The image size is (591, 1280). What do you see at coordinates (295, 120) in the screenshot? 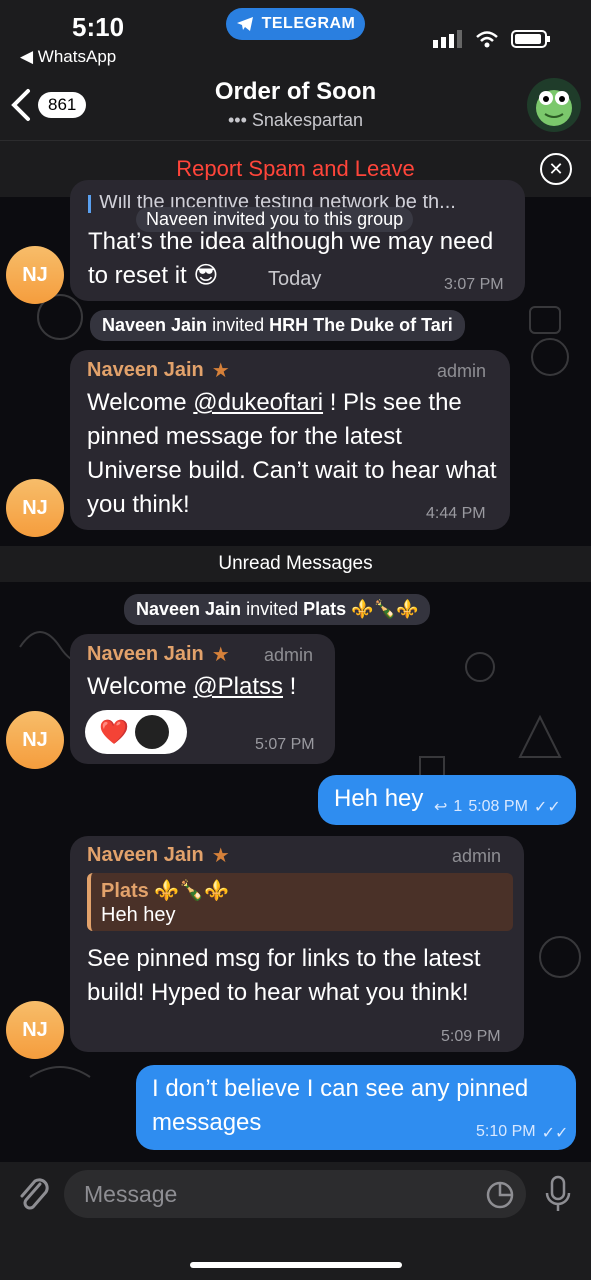
I see `chat-subtitle: ••• Snakespartan` at bounding box center [295, 120].